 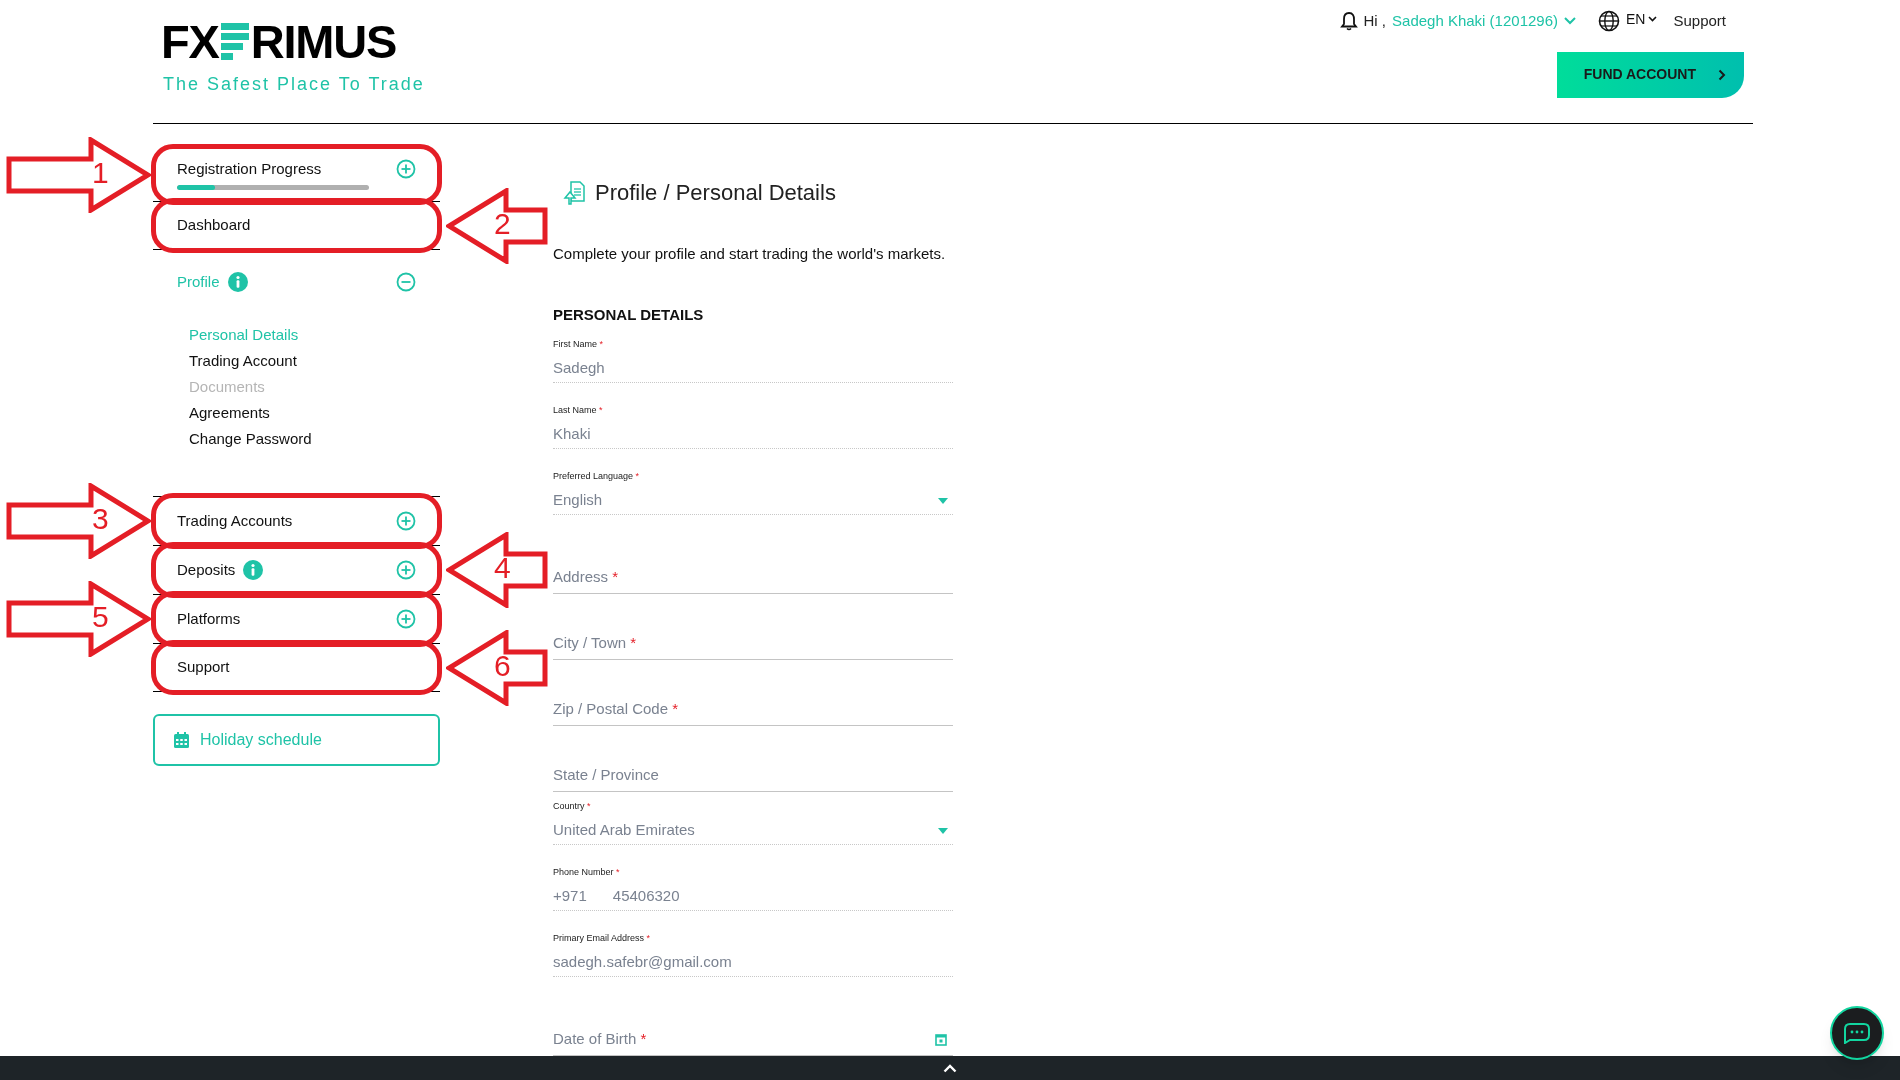 I want to click on chat-button, so click(x=1857, y=1033).